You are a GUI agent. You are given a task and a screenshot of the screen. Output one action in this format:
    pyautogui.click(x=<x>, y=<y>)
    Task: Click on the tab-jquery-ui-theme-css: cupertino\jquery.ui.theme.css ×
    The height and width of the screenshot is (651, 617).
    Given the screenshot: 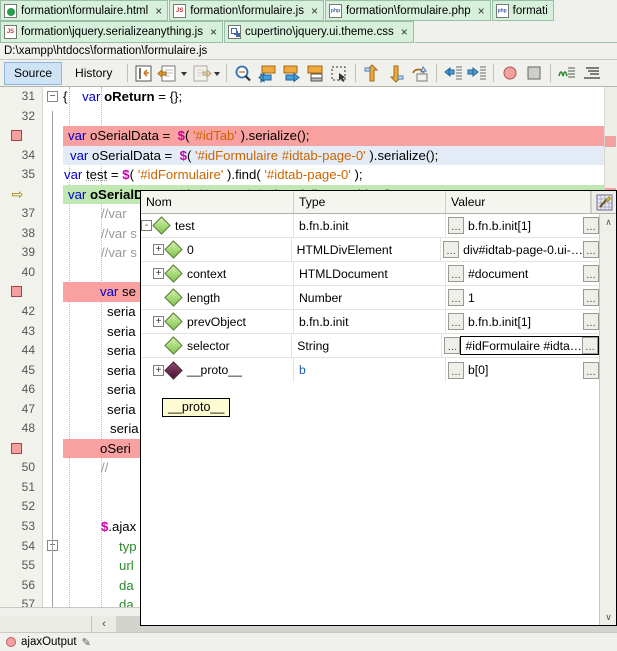 What is the action you would take?
    pyautogui.click(x=318, y=32)
    